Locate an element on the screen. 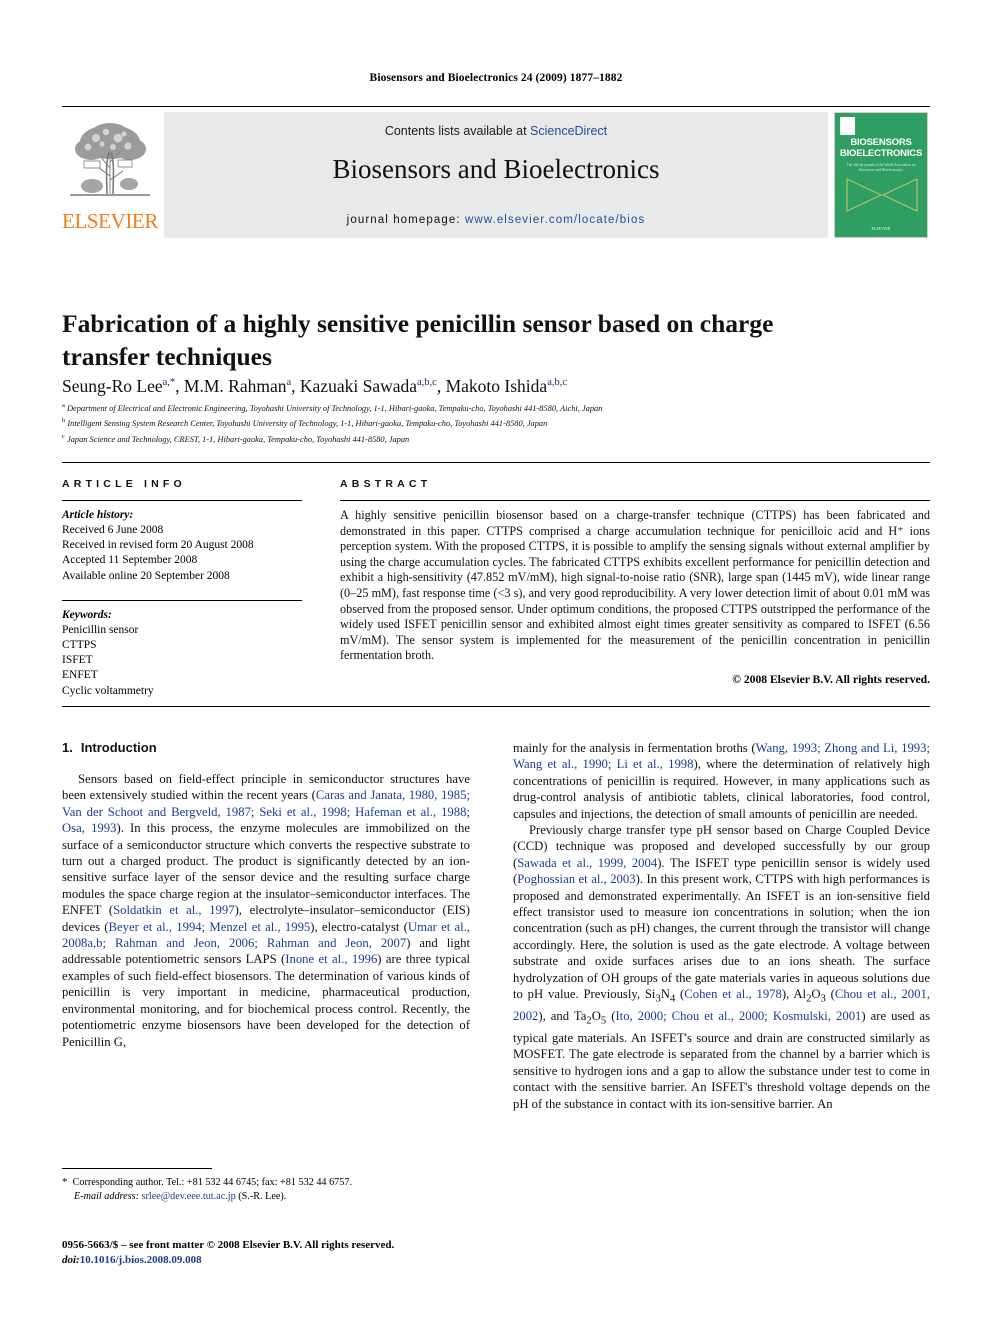  elsevier-tree-icon is located at coordinates (110, 160).